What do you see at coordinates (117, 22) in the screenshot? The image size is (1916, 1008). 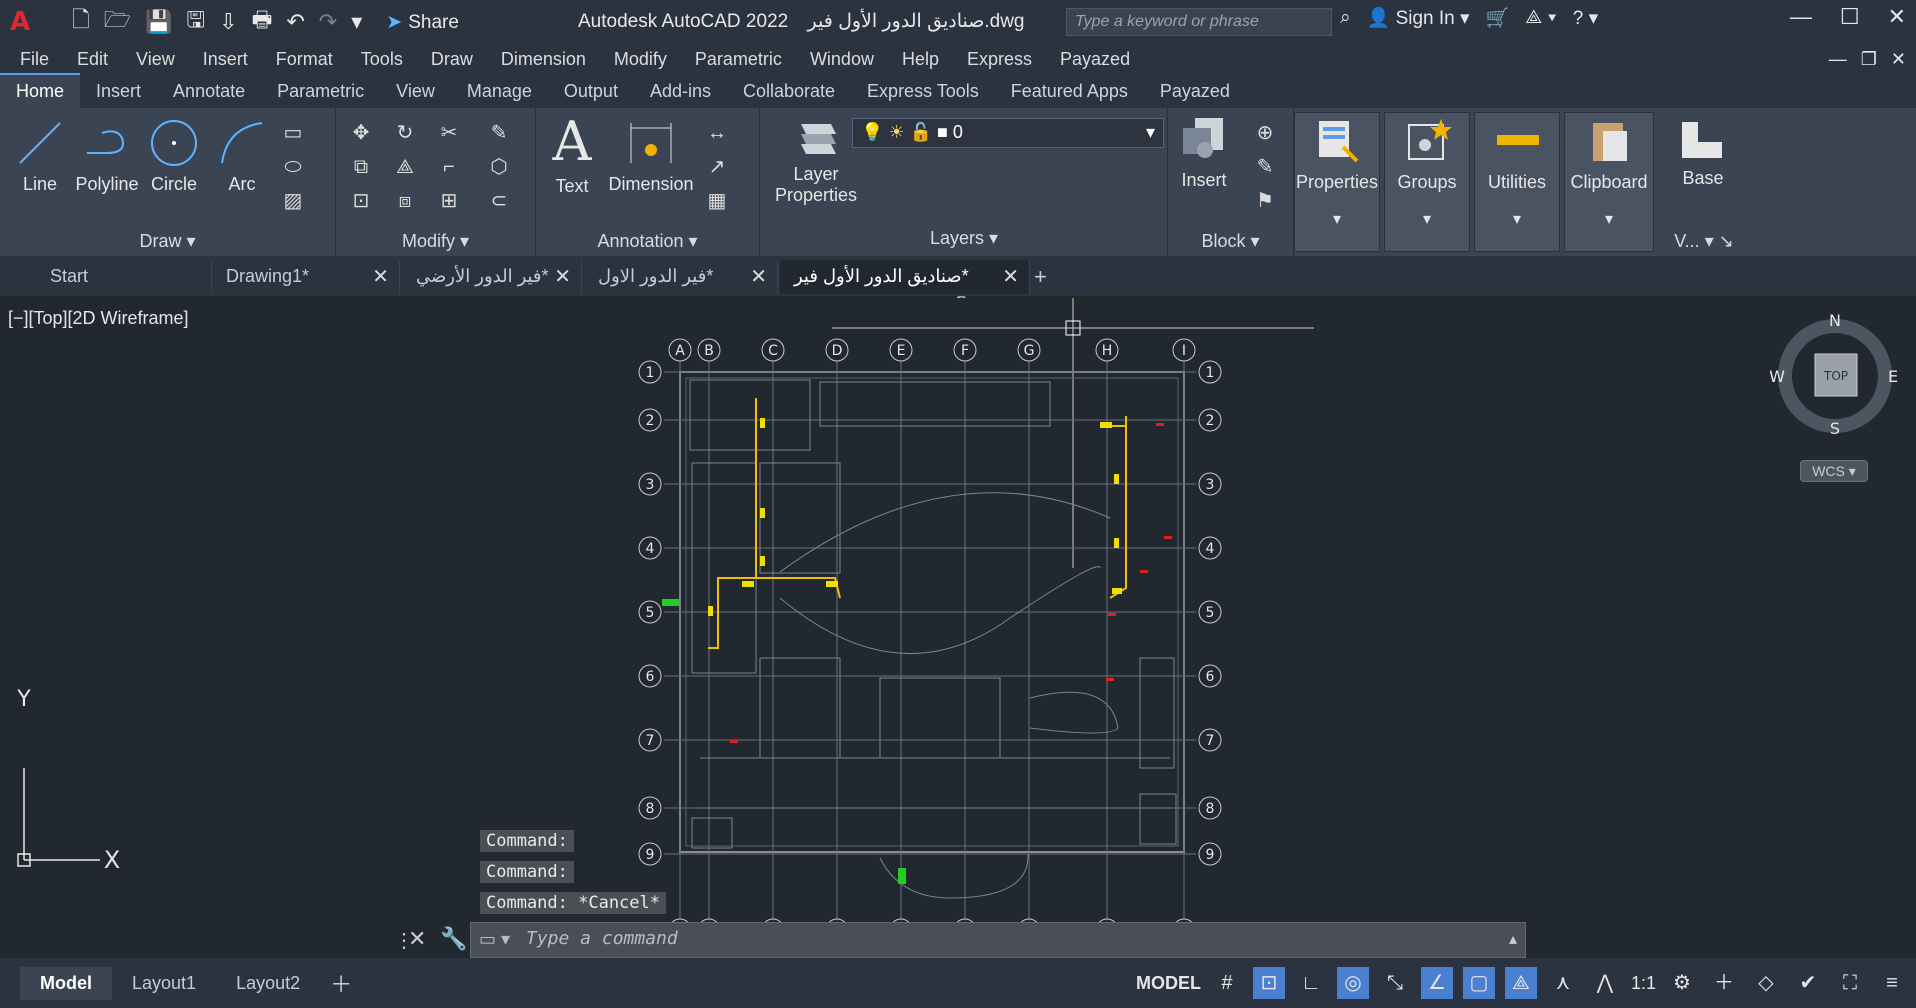 I see `open-file-icon: 🗁` at bounding box center [117, 22].